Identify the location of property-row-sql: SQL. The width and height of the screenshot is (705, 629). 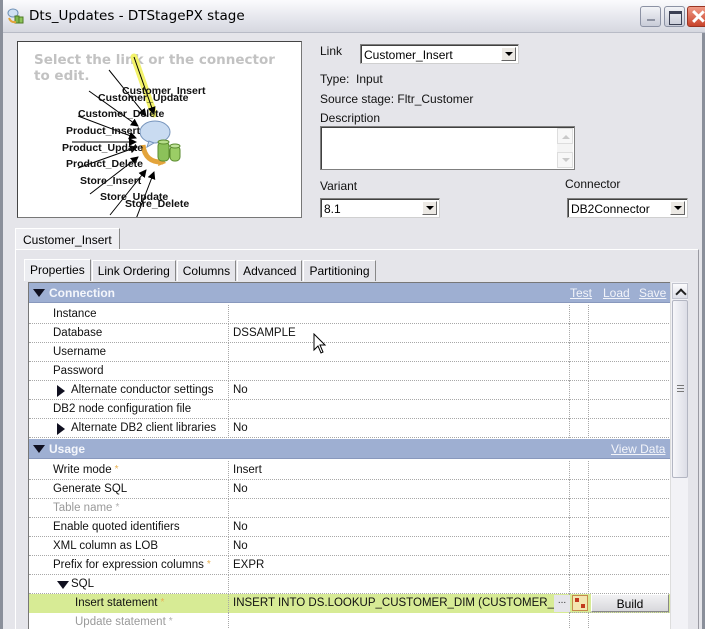
(349, 584).